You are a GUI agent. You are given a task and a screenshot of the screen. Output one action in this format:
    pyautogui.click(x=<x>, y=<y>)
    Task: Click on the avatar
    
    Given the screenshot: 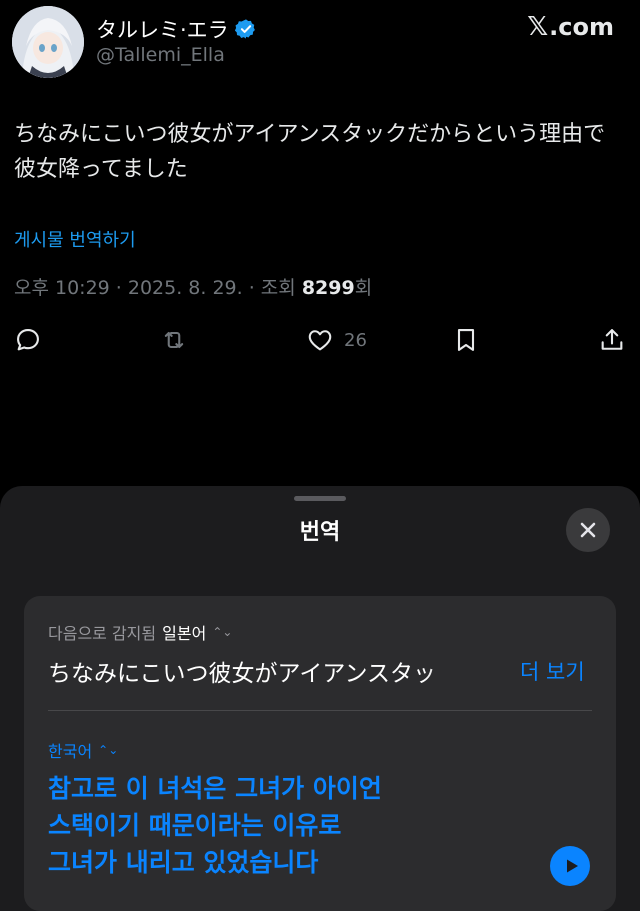 What is the action you would take?
    pyautogui.click(x=48, y=42)
    